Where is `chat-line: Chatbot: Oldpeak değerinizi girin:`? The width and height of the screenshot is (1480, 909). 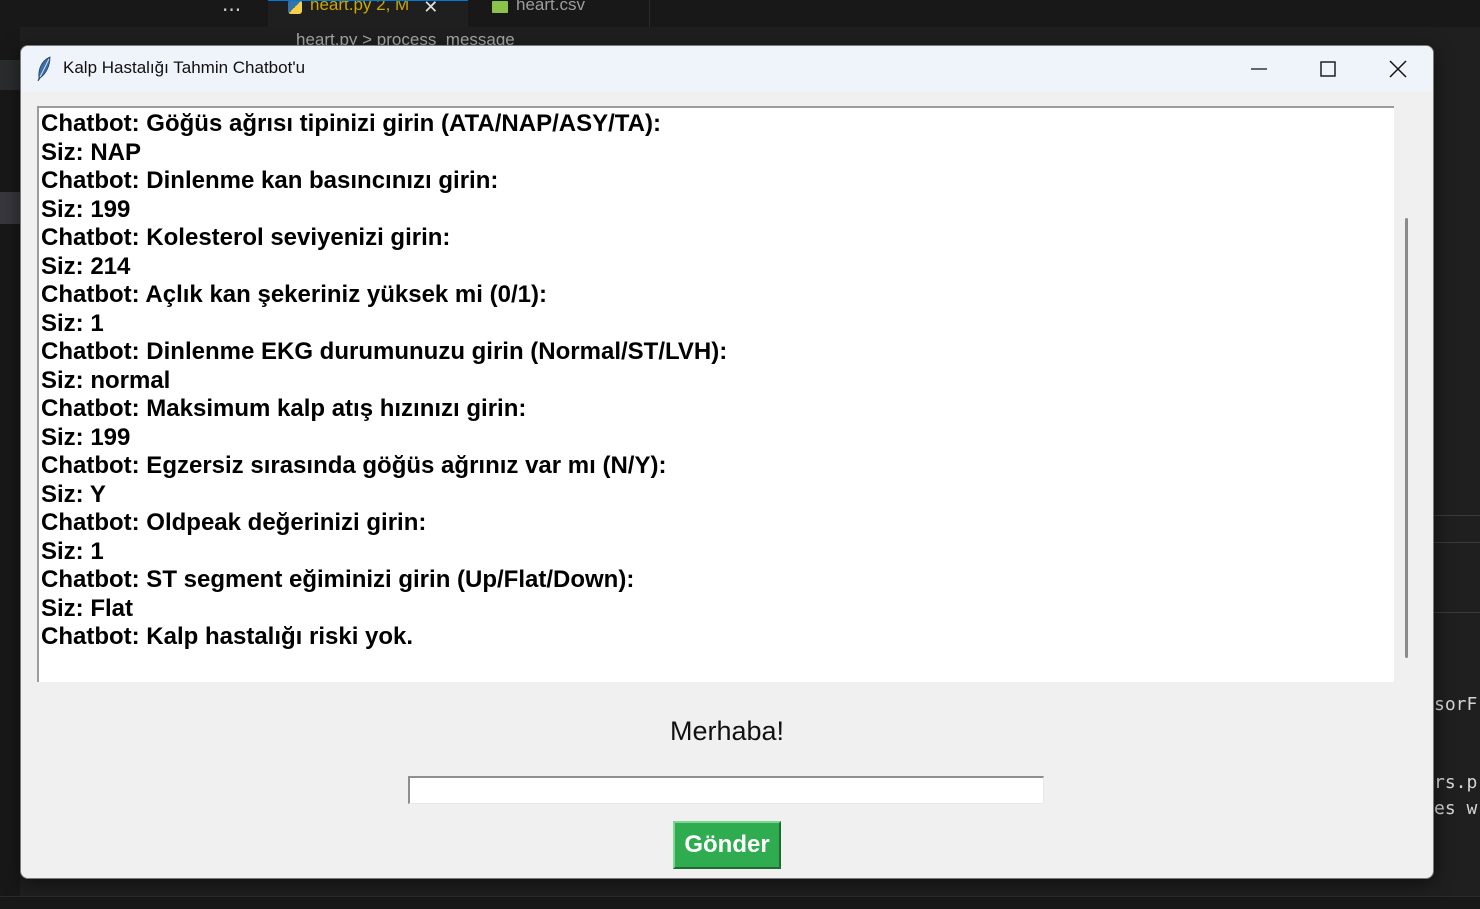 chat-line: Chatbot: Oldpeak değerinizi girin: is located at coordinates (234, 522).